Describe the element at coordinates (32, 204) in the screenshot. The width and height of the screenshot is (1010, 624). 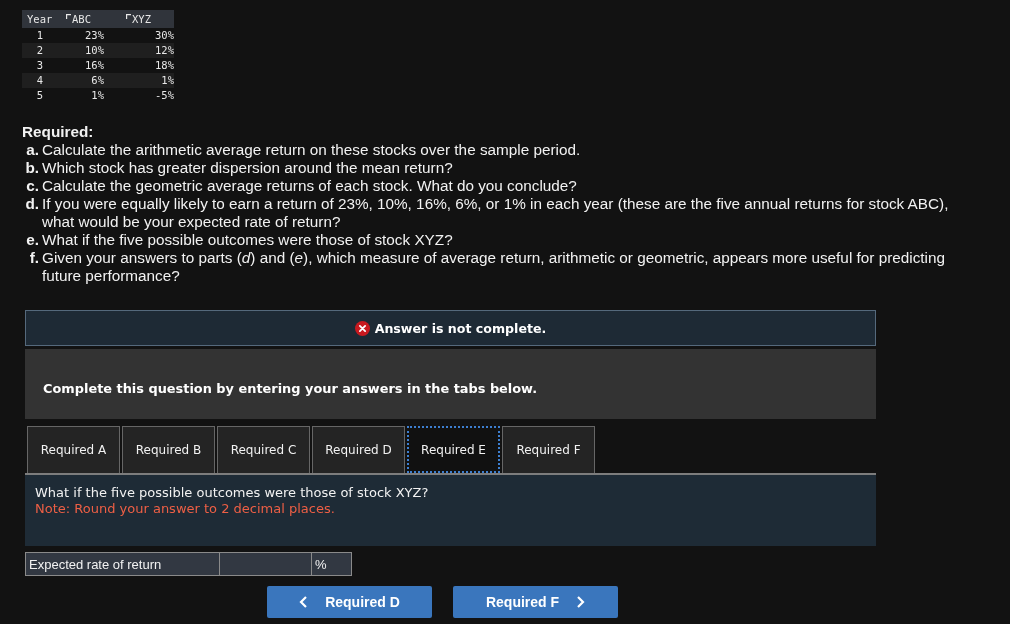
I see `item-letter: d.` at that location.